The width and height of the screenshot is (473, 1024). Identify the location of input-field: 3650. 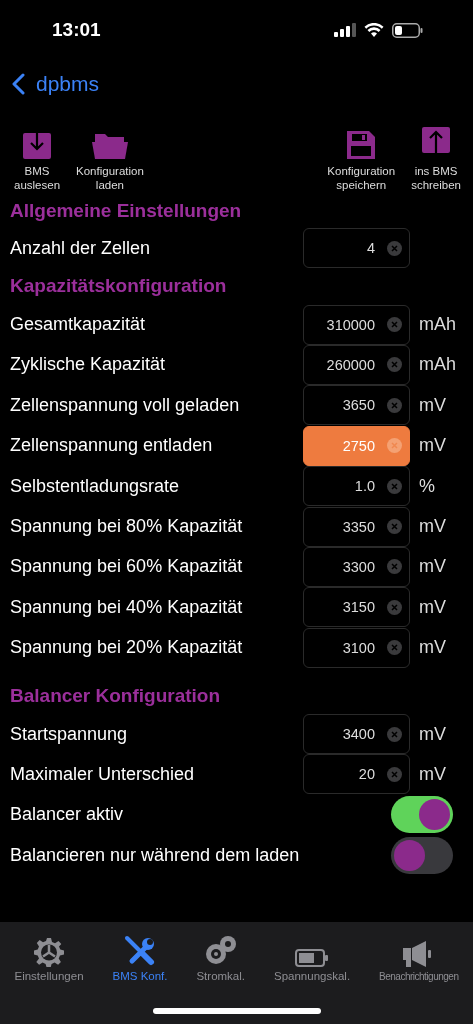
(356, 405).